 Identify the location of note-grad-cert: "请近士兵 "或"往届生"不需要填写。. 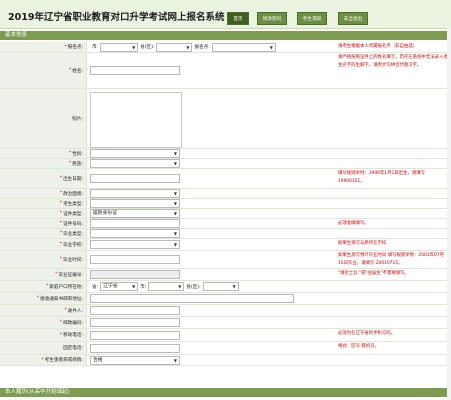
(373, 273).